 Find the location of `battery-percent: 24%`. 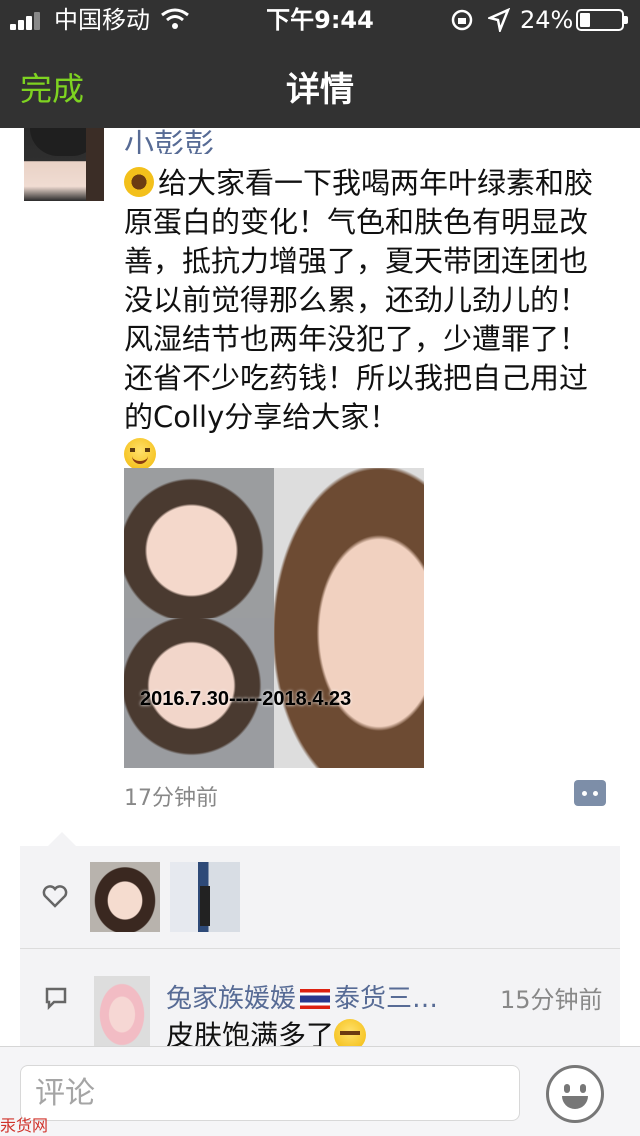

battery-percent: 24% is located at coordinates (547, 20).